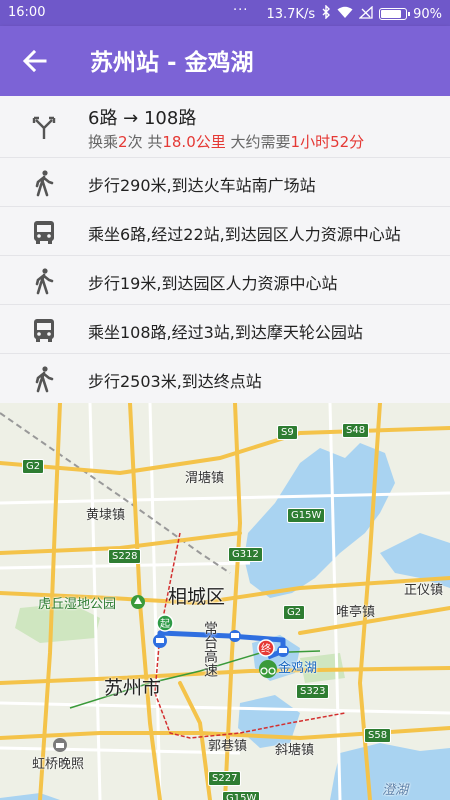  What do you see at coordinates (60, 745) in the screenshot?
I see `scenic-poi-icon` at bounding box center [60, 745].